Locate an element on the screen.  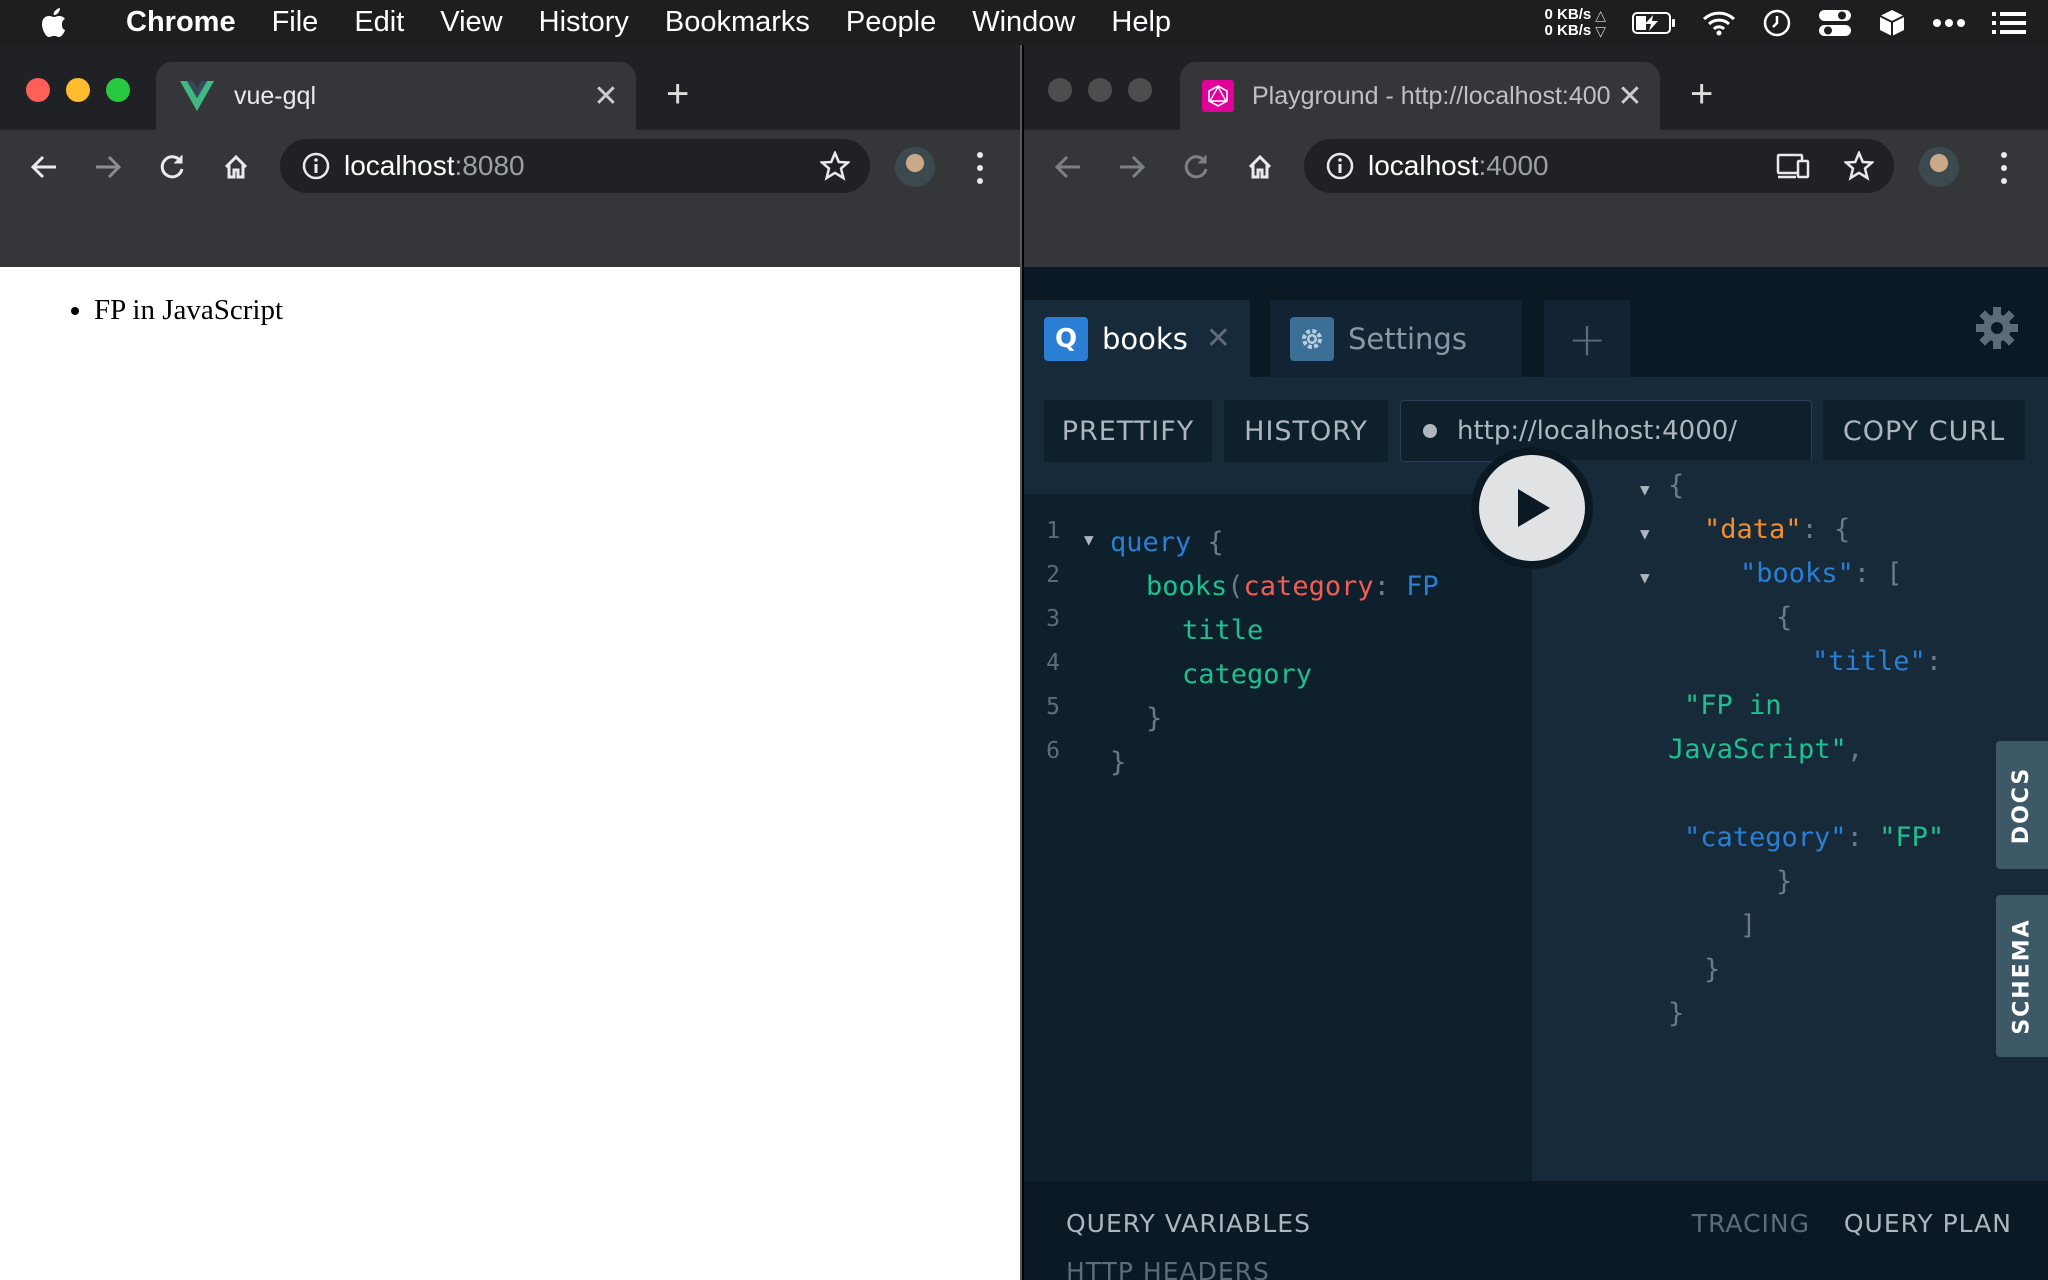
address-bar: localhost:4000 is located at coordinates (1599, 166).